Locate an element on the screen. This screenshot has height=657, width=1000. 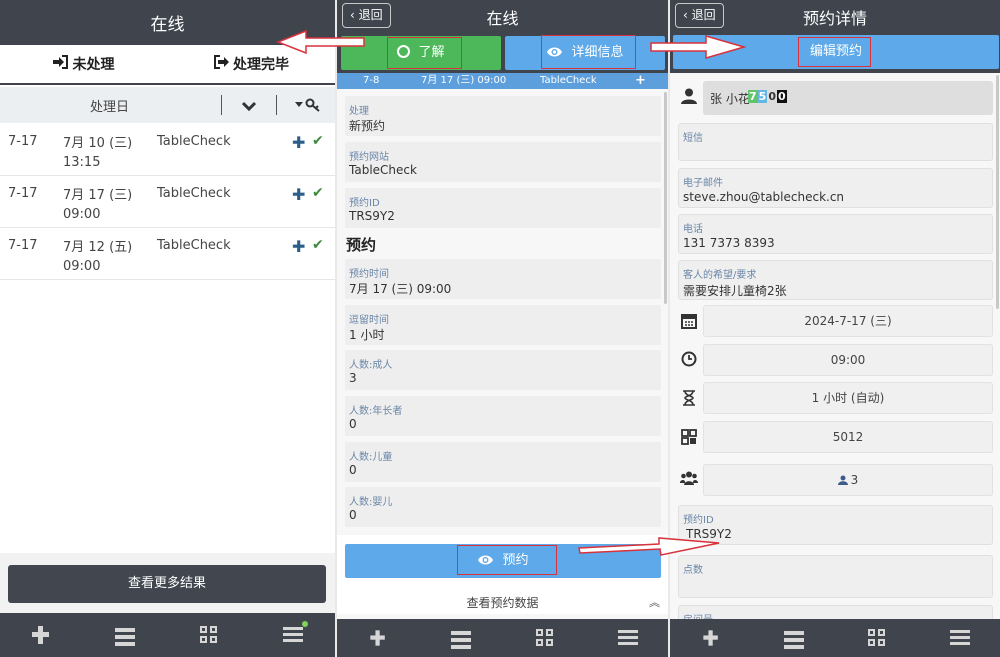
sort-key-icon is located at coordinates (309, 106).